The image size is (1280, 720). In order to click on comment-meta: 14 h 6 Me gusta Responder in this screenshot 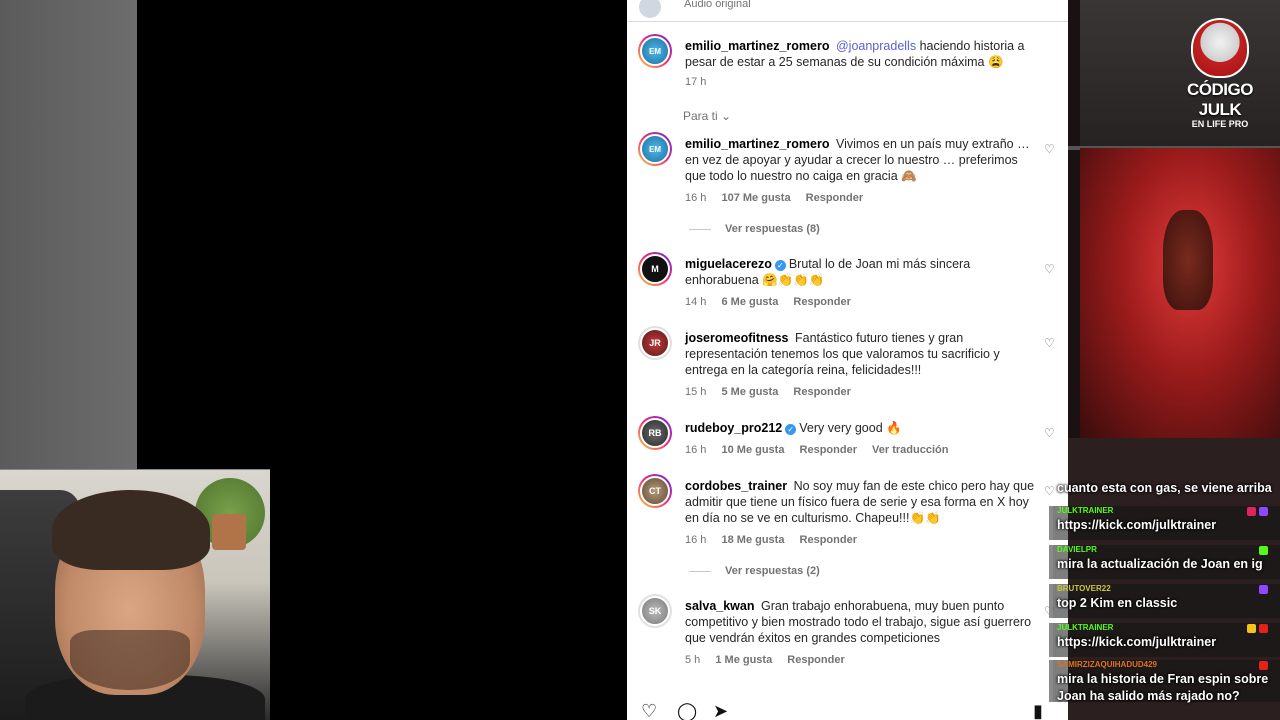, I will do `click(774, 302)`.